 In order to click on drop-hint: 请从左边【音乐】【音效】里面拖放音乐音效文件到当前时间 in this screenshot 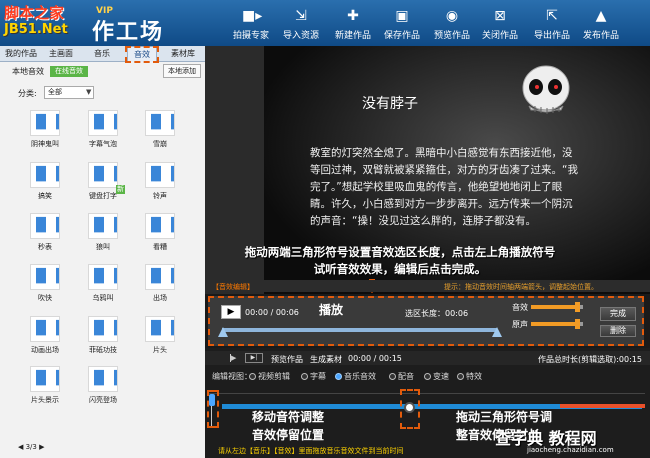, I will do `click(311, 451)`.